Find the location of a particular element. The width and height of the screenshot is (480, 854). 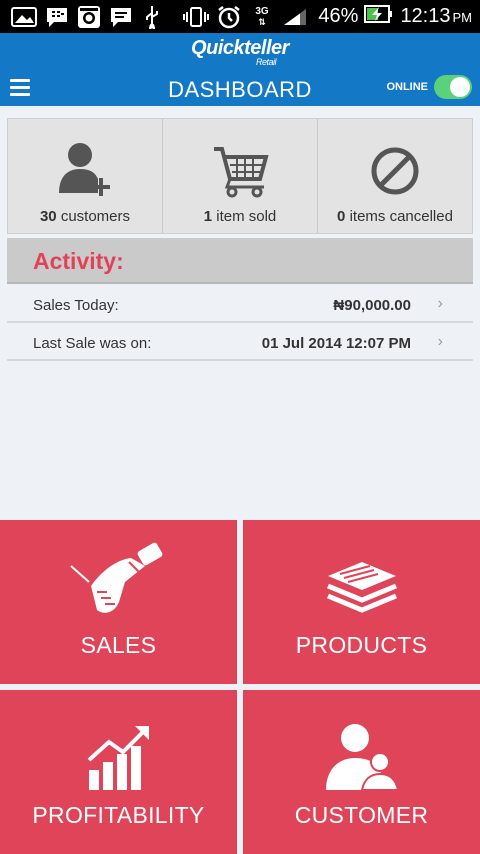

customer-tile: CUSTOMER is located at coordinates (361, 772).